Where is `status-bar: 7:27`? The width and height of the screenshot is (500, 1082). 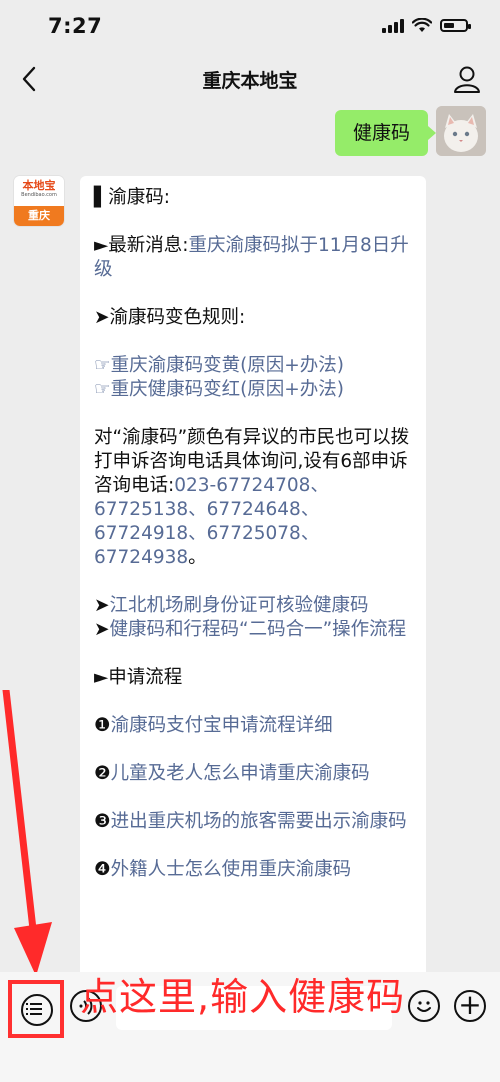
status-bar: 7:27 is located at coordinates (250, 26).